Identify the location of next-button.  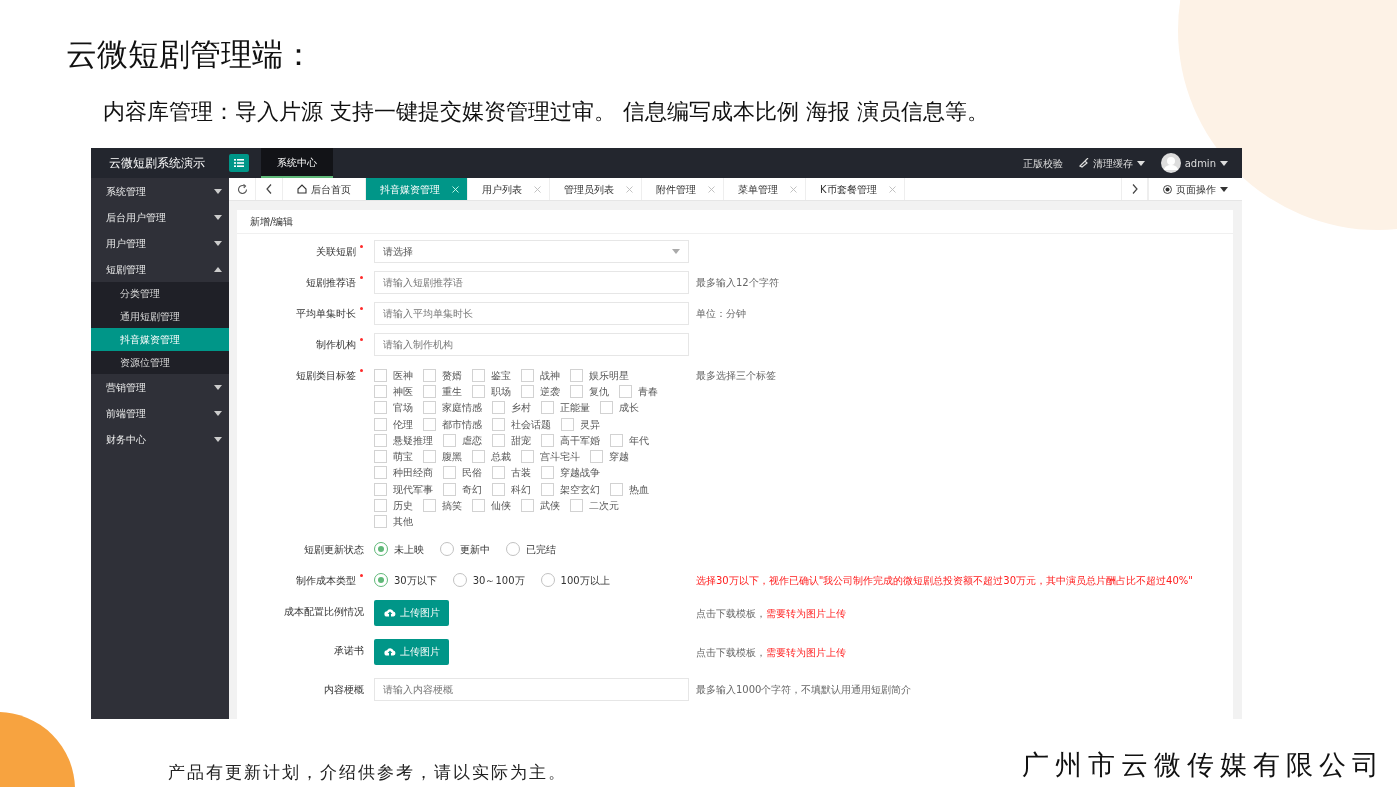
(1134, 189).